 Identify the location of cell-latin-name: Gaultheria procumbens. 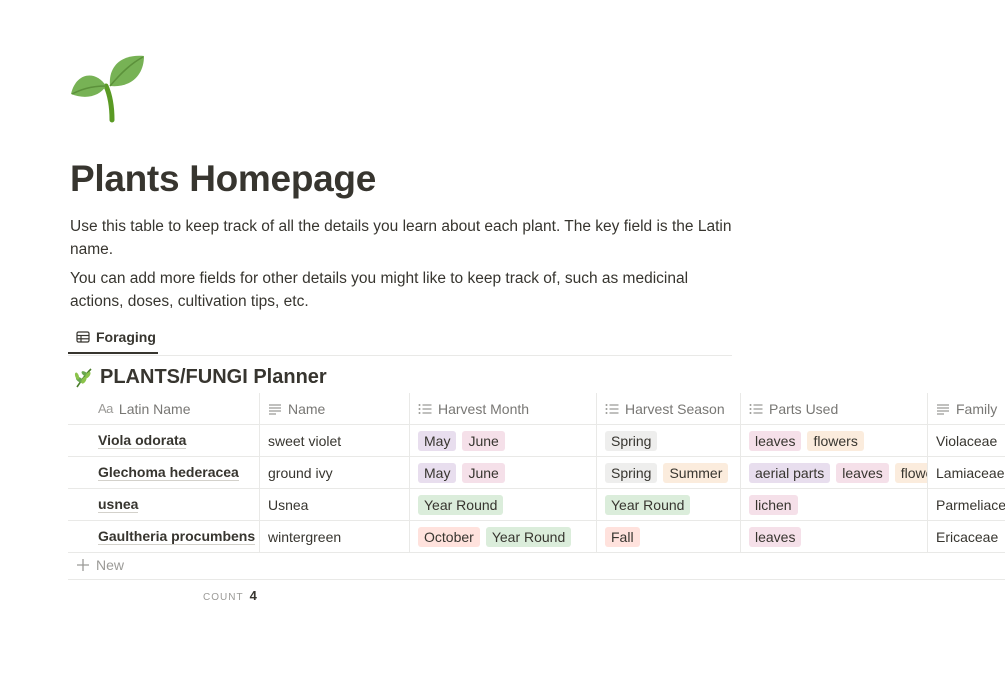
(164, 536).